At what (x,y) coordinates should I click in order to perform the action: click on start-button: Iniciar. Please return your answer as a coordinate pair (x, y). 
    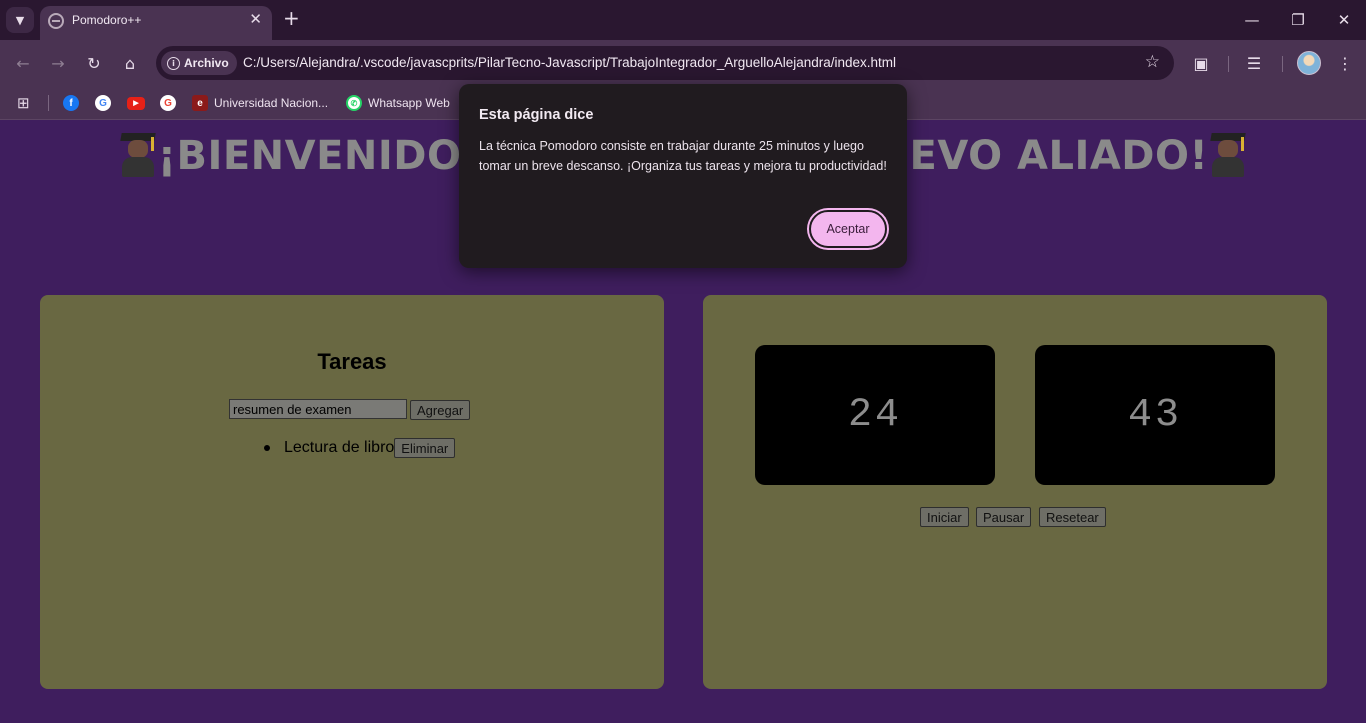
    Looking at the image, I should click on (944, 517).